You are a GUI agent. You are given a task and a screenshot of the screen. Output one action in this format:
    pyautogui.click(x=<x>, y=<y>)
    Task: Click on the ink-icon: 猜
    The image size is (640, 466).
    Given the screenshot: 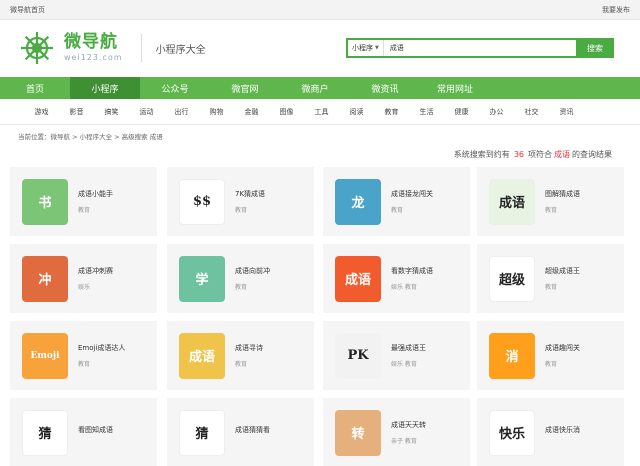 What is the action you would take?
    pyautogui.click(x=45, y=432)
    